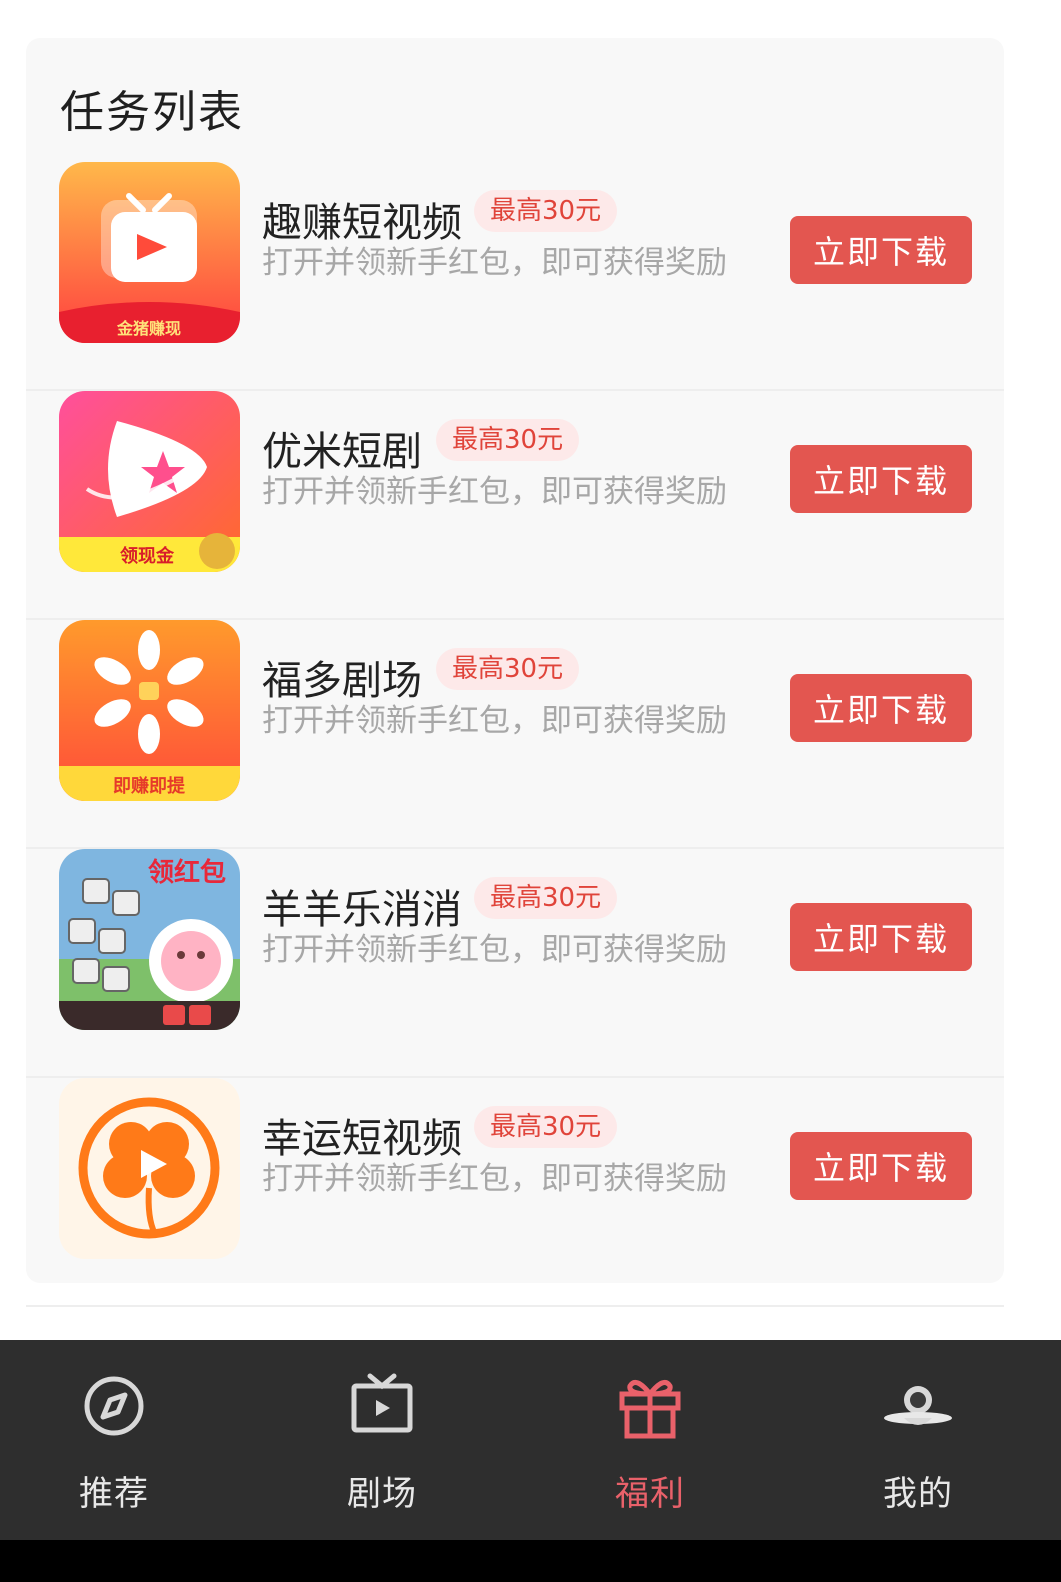  I want to click on fd-app-desc: 打开并领新手红包，即可获得奖励, so click(494, 721).